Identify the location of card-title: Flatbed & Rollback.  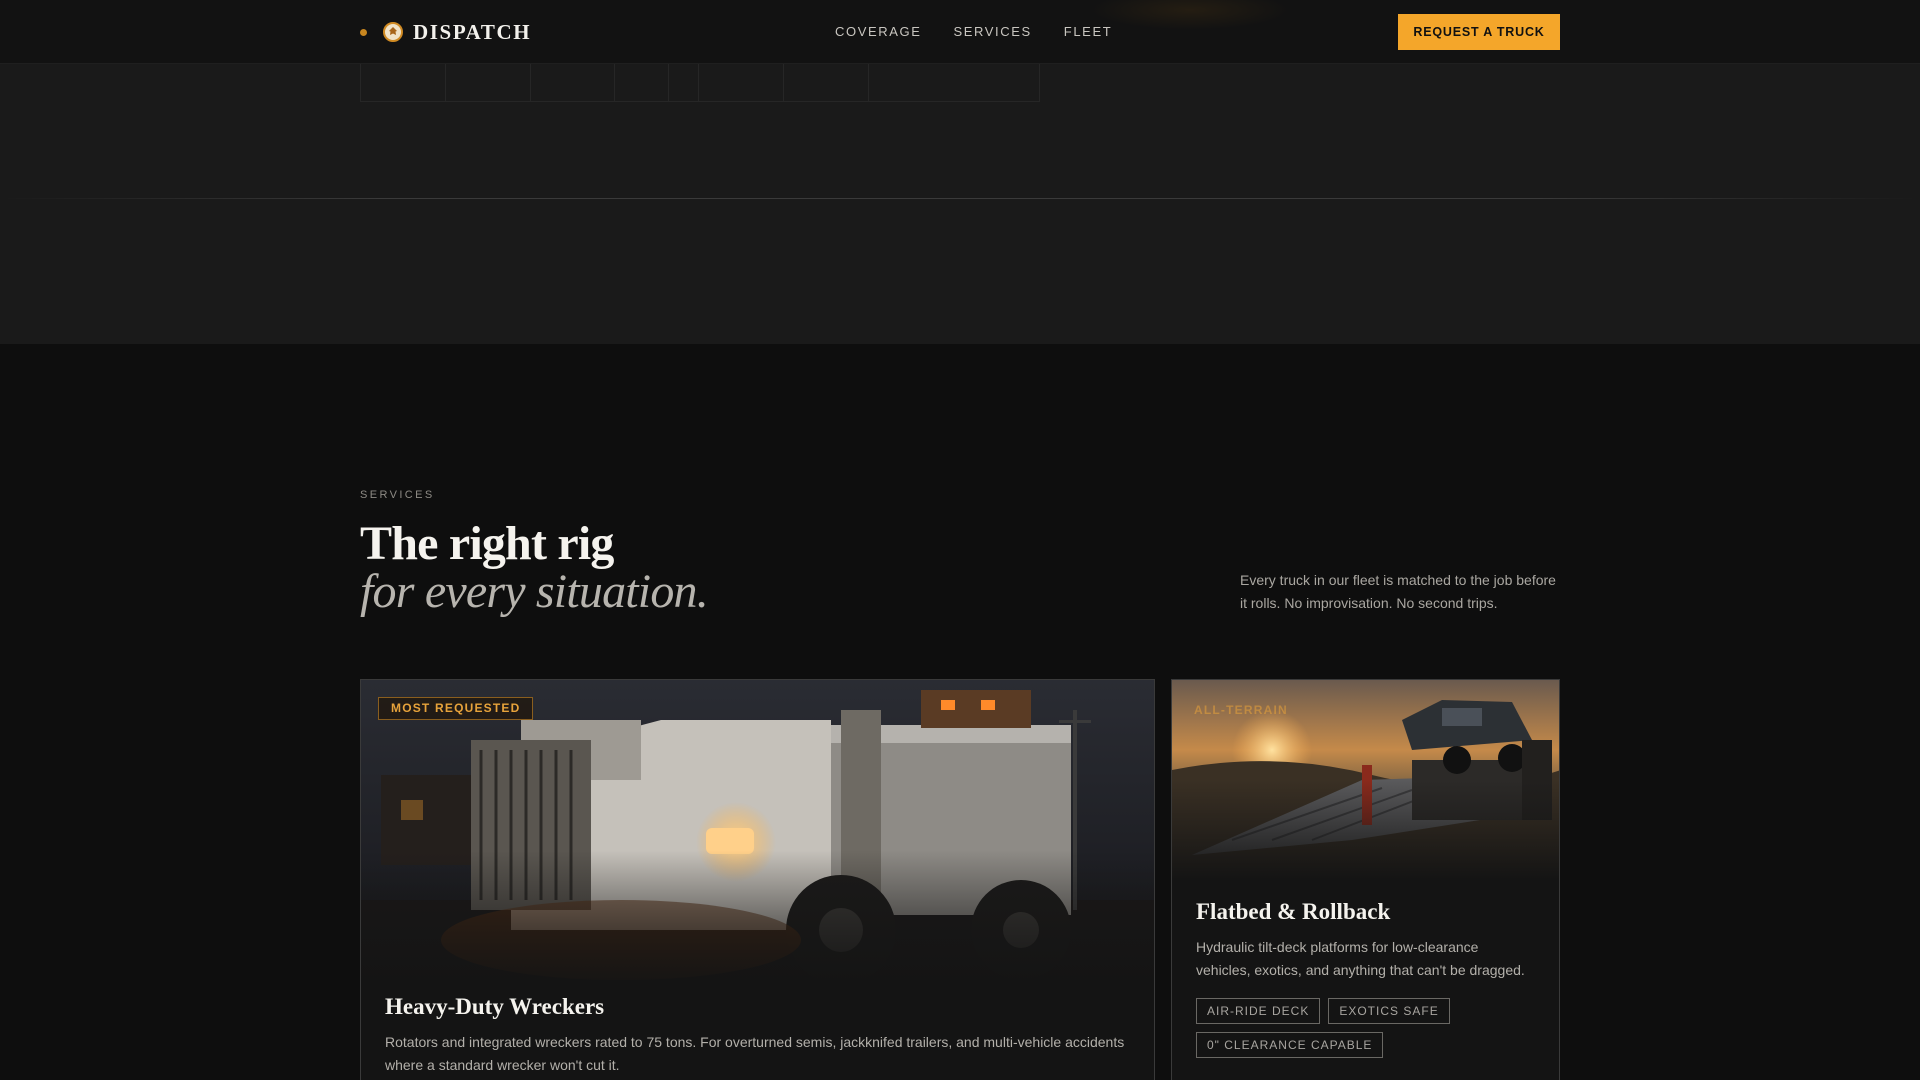
(1293, 911).